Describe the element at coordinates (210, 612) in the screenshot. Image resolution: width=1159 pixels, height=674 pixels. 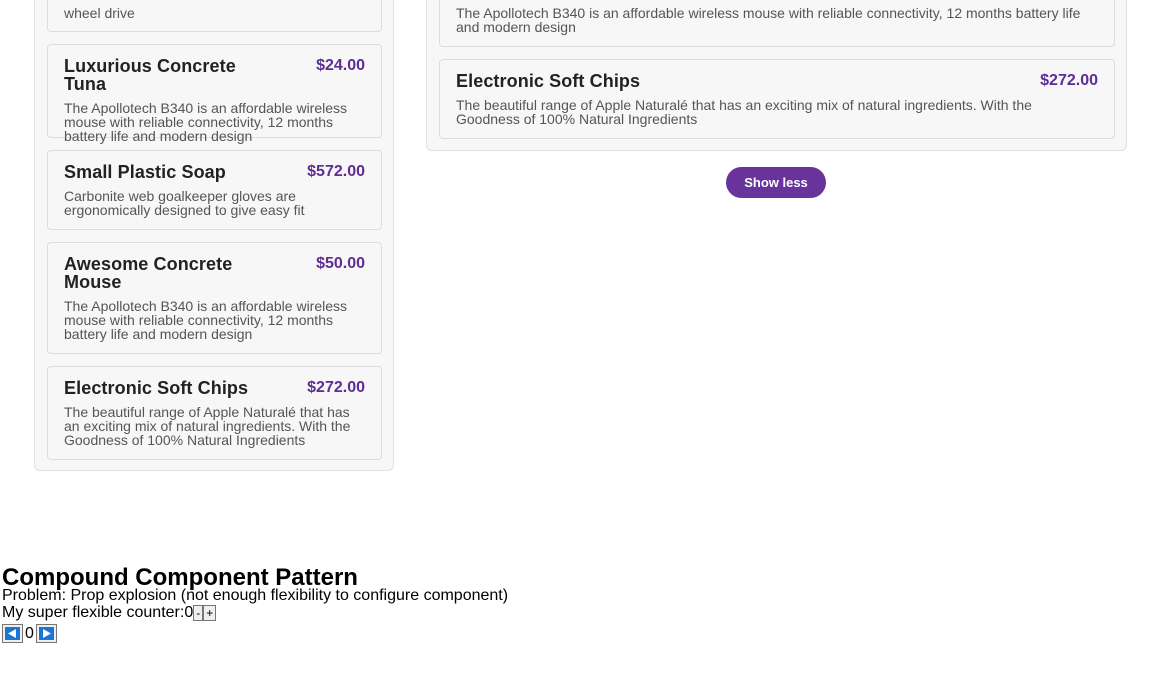
I see `increment-button: +` at that location.